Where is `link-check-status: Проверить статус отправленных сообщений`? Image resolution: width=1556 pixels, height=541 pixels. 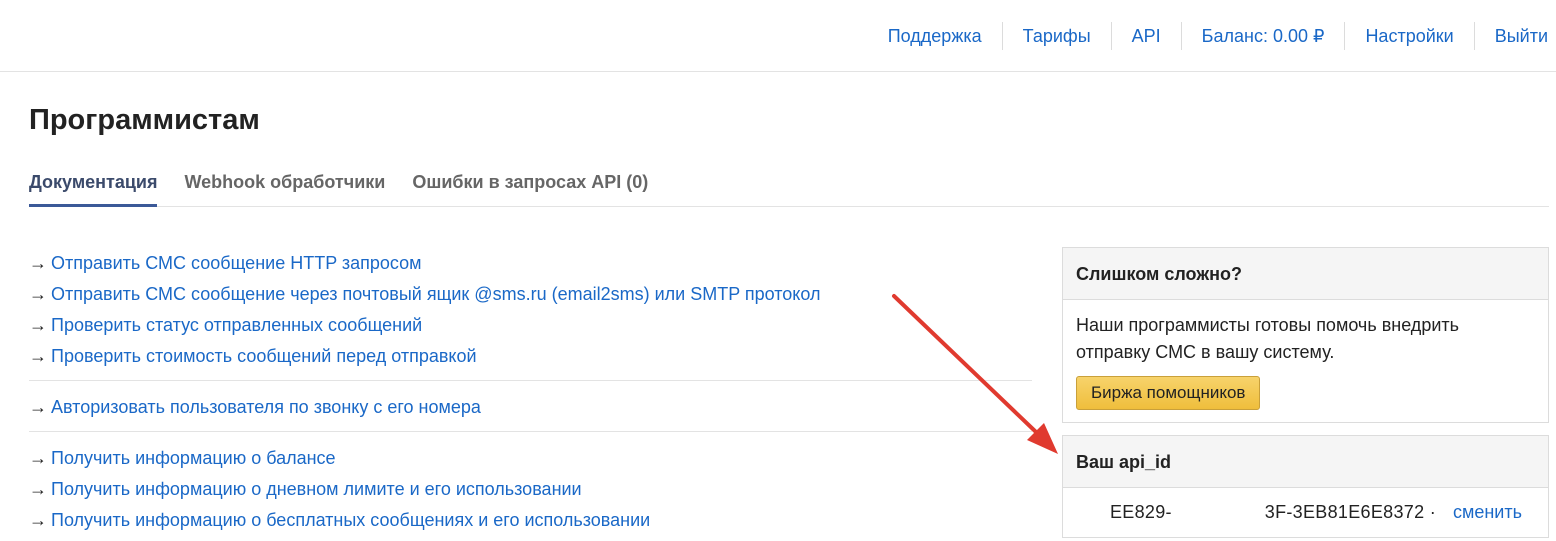 link-check-status: Проверить статус отправленных сообщений is located at coordinates (236, 325).